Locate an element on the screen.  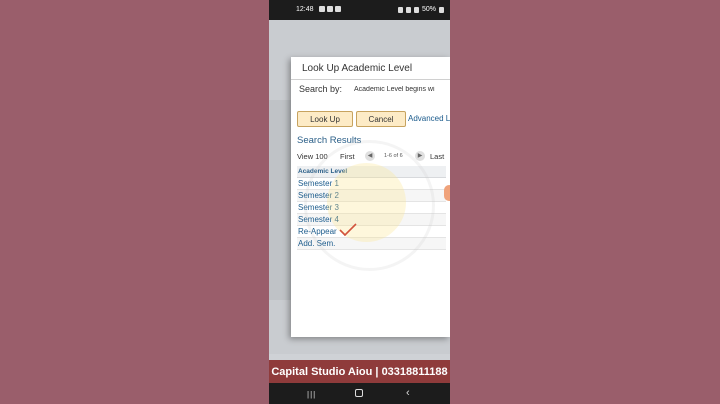
message-notification-icon is located at coordinates (330, 9).